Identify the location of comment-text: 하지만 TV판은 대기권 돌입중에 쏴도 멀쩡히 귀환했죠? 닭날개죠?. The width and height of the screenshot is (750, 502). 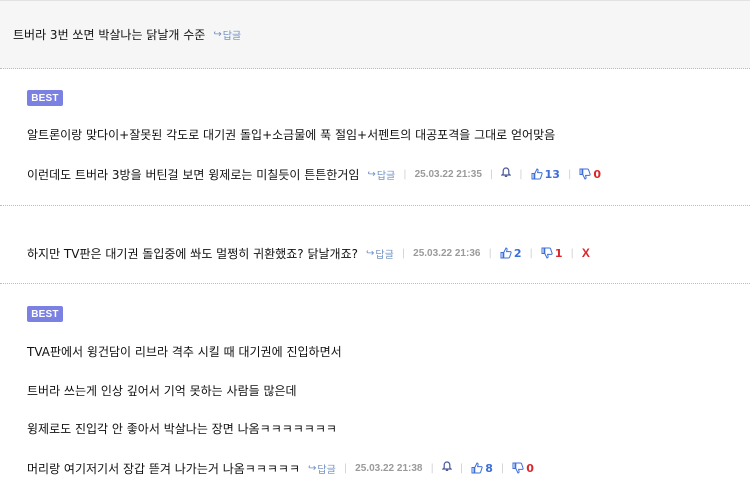
(192, 253).